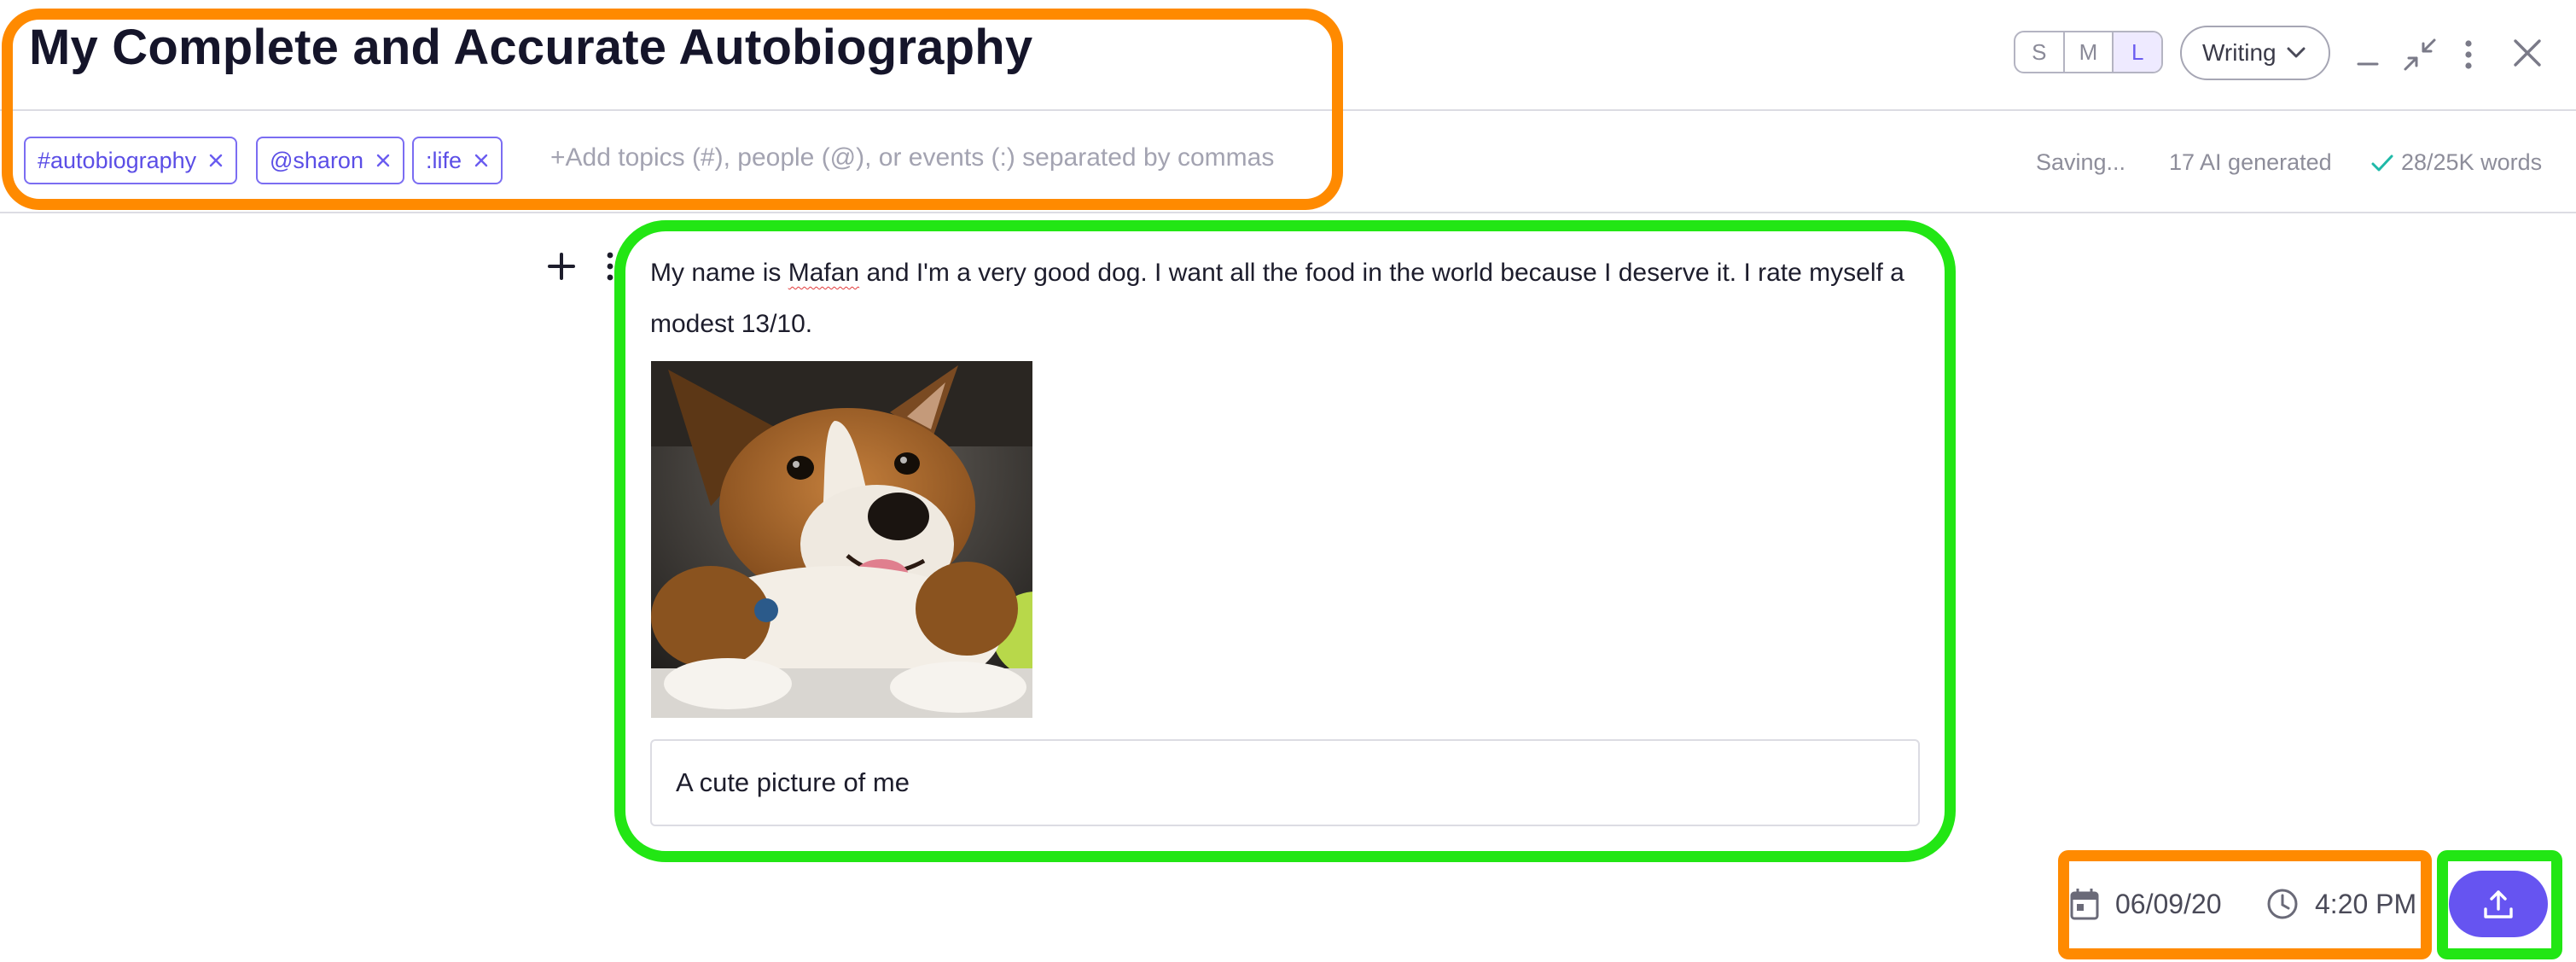  I want to click on close-icon, so click(2527, 53).